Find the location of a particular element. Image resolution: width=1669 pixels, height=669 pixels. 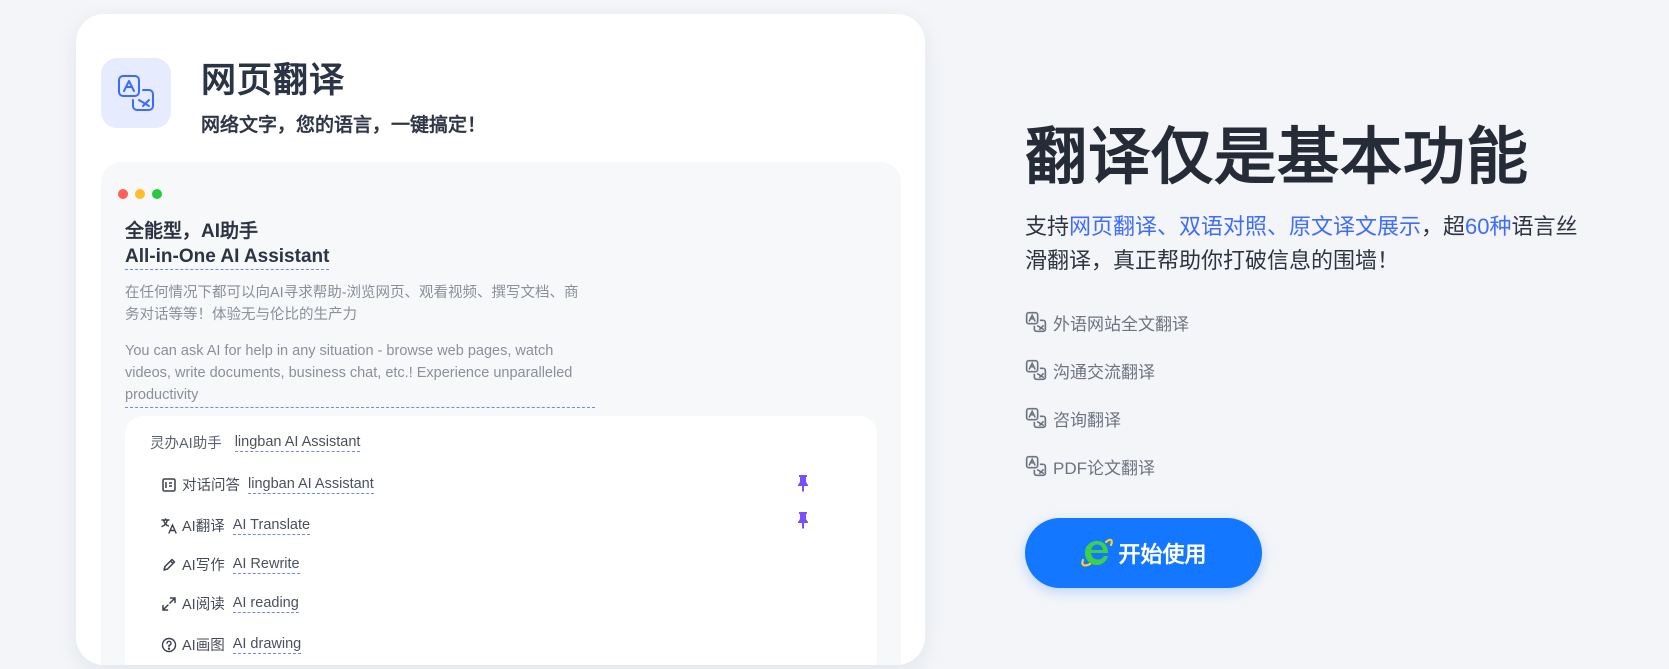

feature-item: 沟通交流翻译 is located at coordinates (1107, 370).